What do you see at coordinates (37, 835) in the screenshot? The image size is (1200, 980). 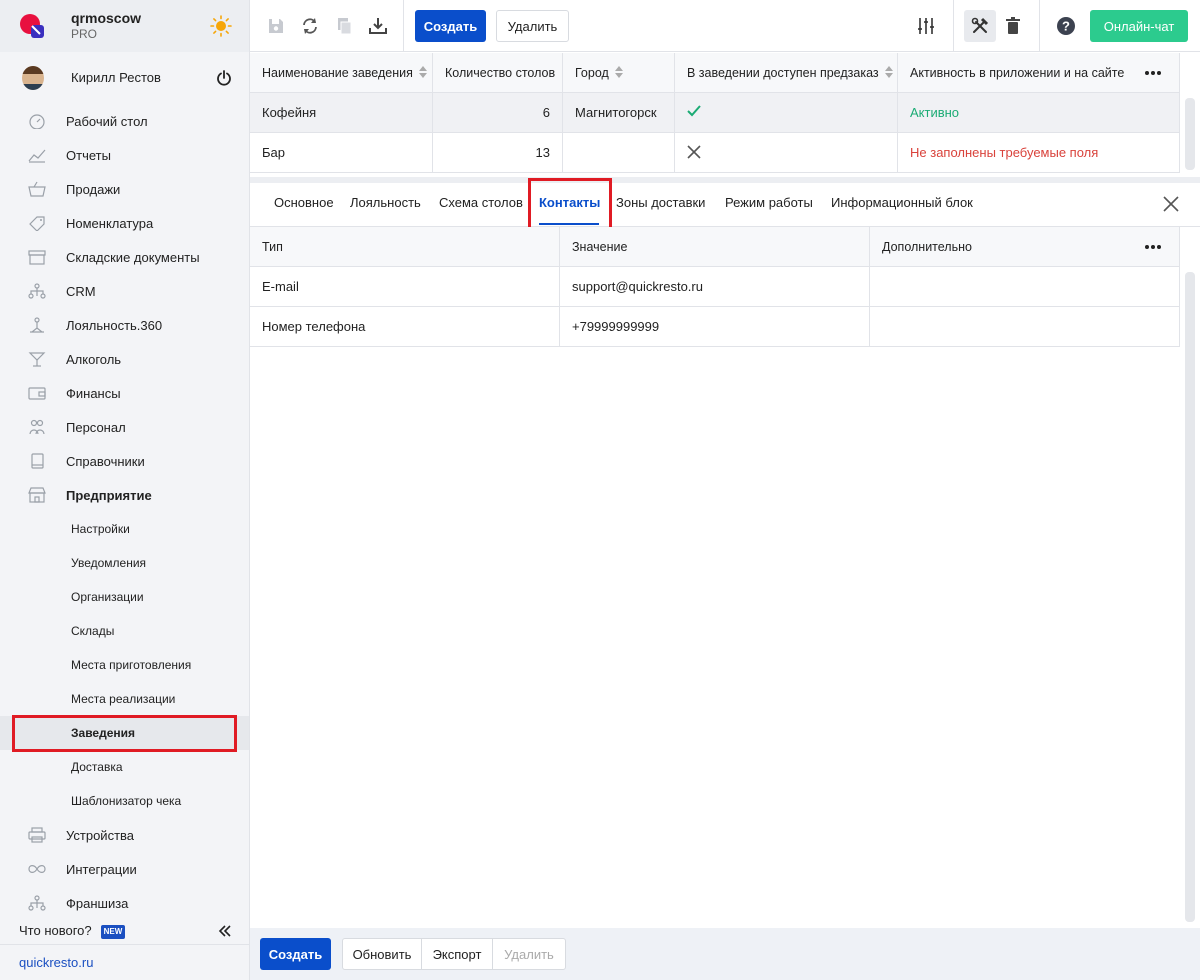 I see `printer-icon` at bounding box center [37, 835].